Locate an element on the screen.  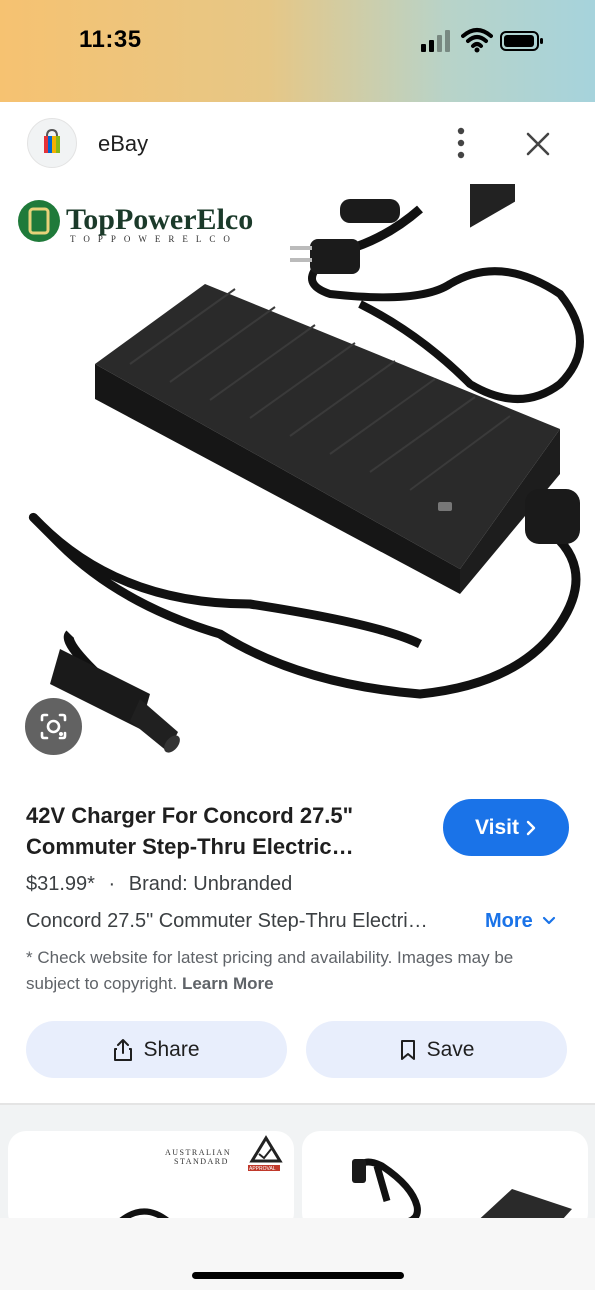
status-bar: 11:35 is located at coordinates (297, 51).